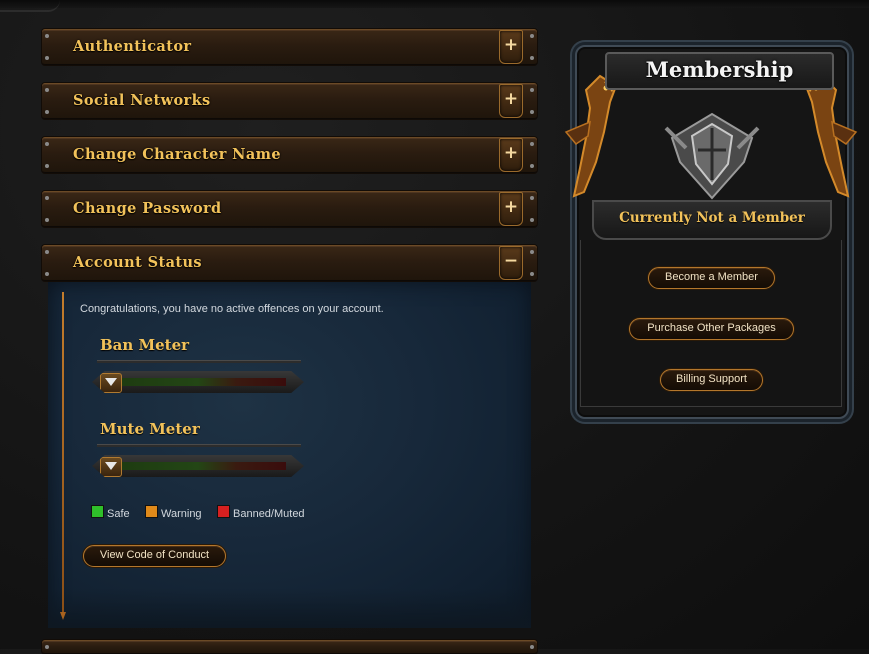 This screenshot has width=869, height=654. I want to click on corner-ornament, so click(30, 6).